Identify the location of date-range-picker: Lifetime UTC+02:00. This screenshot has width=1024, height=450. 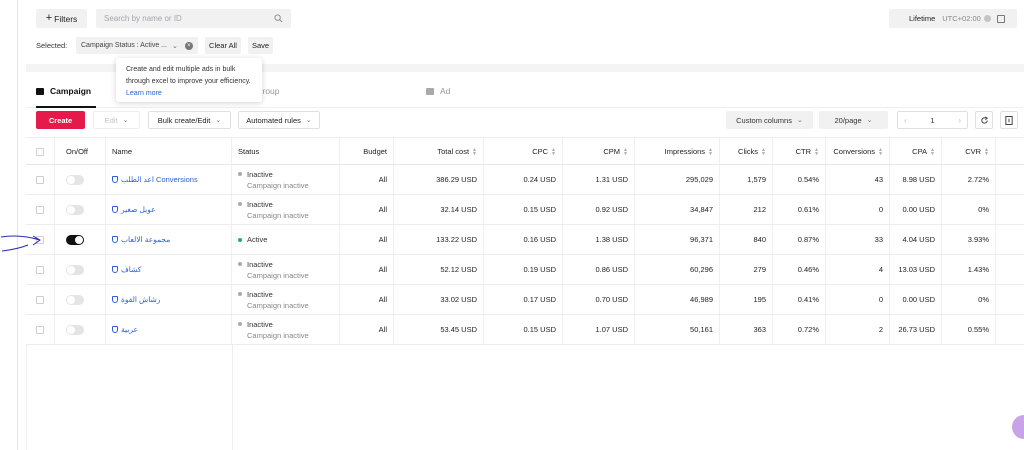
(953, 18).